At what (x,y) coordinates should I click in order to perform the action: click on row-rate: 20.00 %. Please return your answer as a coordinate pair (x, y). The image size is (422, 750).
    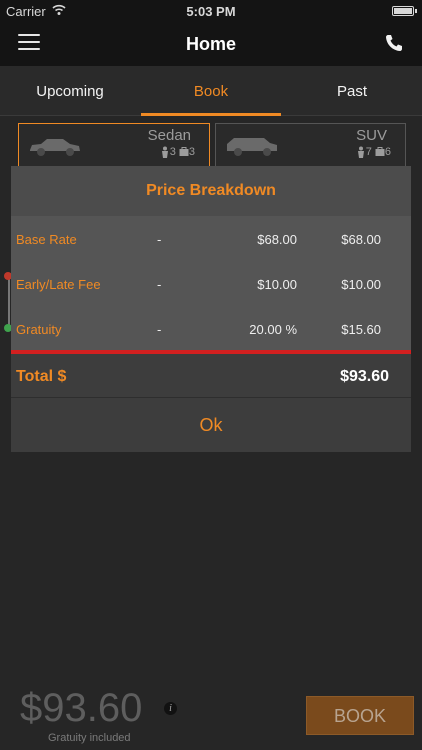
    Looking at the image, I should click on (273, 329).